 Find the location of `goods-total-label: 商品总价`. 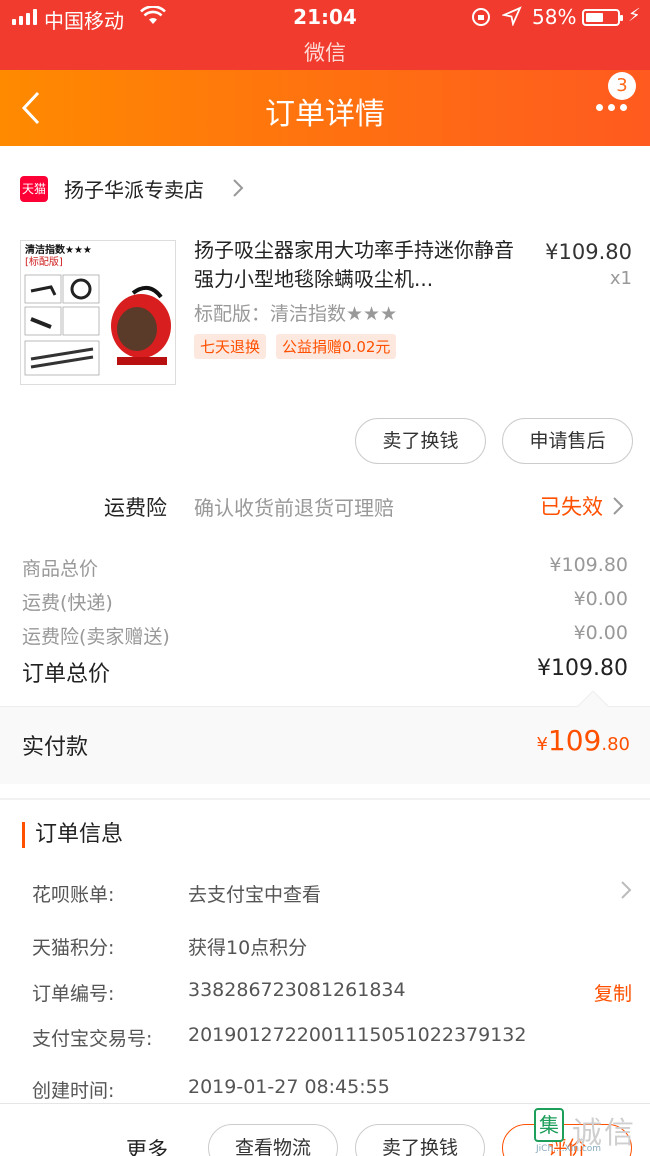

goods-total-label: 商品总价 is located at coordinates (60, 569).